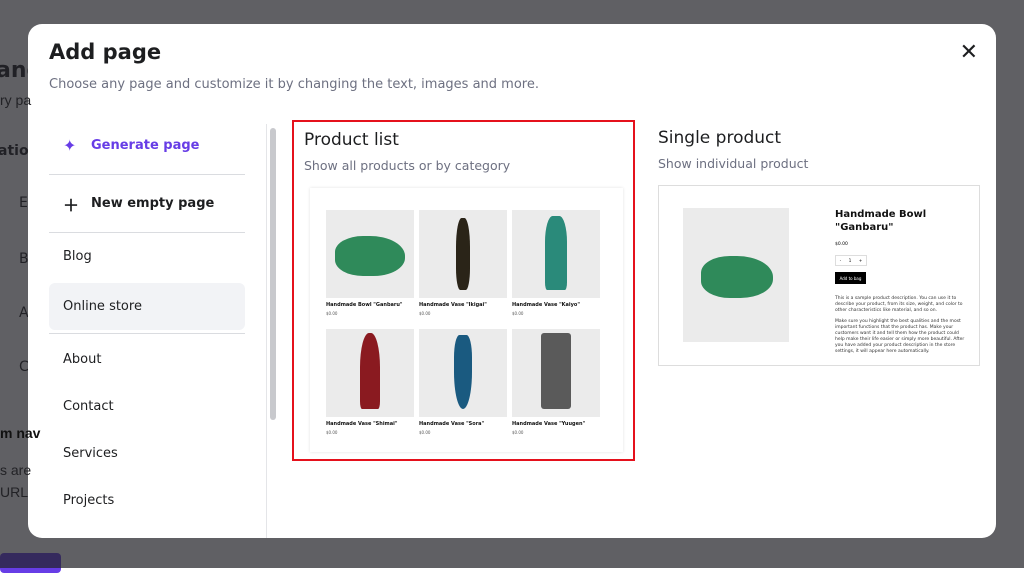 This screenshot has width=1024, height=573. I want to click on quantity-stepper: - 1 +, so click(851, 260).